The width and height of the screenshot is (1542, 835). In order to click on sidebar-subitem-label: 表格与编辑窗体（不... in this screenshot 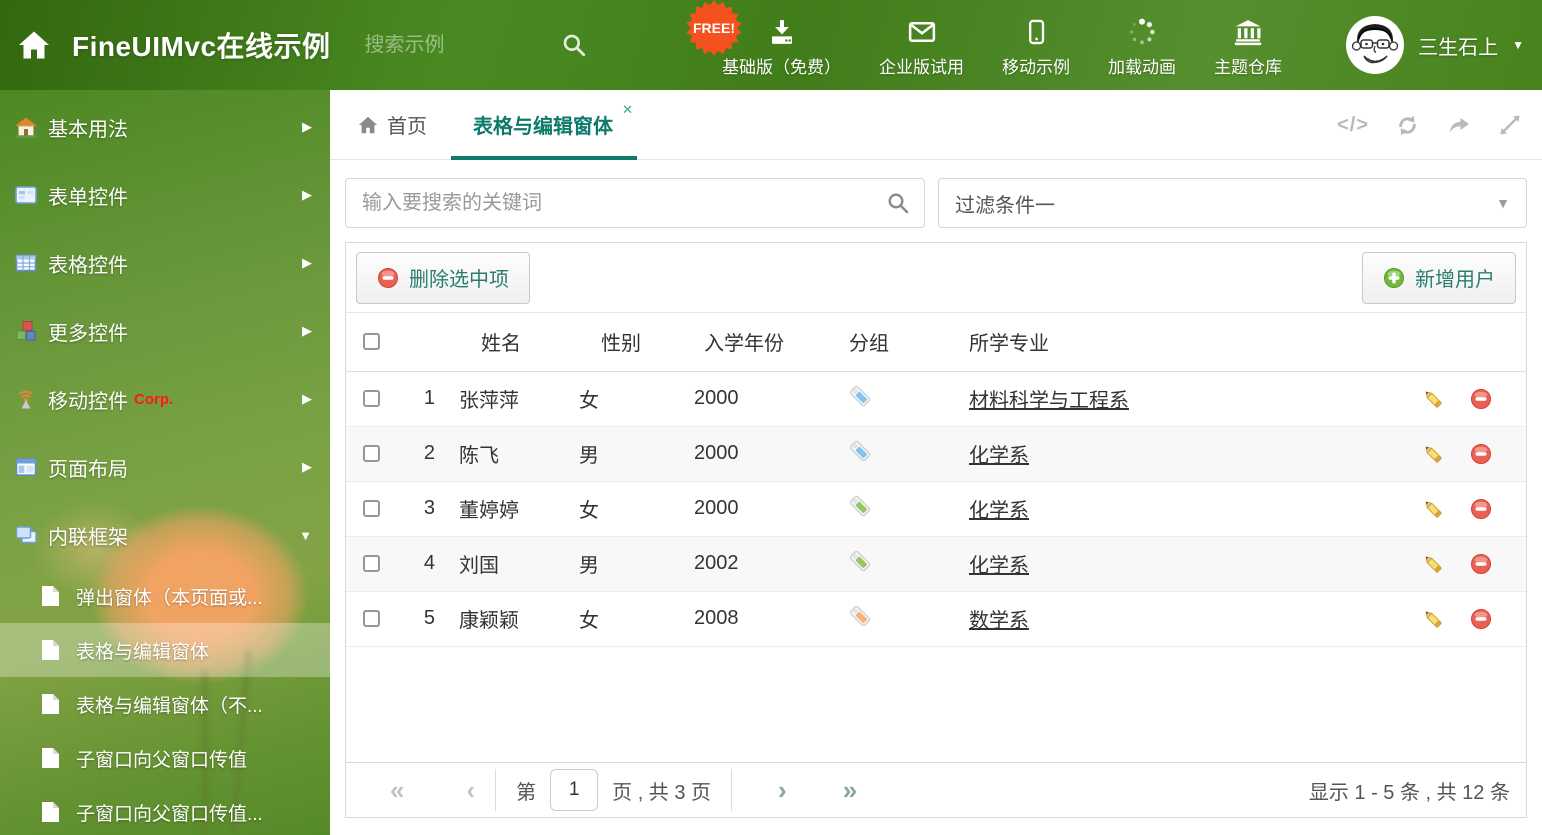, I will do `click(169, 706)`.